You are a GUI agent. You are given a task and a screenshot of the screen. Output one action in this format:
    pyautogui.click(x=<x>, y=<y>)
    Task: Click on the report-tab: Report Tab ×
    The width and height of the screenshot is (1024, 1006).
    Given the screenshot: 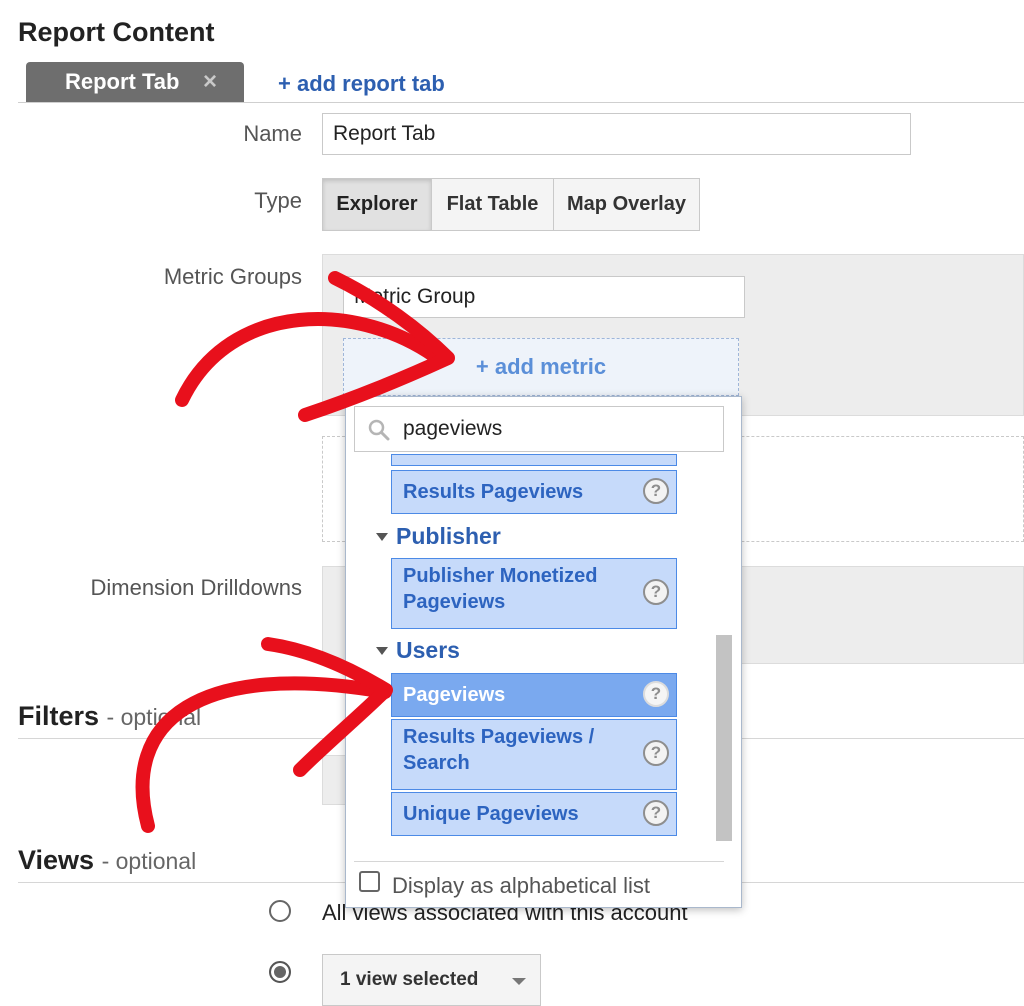 What is the action you would take?
    pyautogui.click(x=135, y=82)
    